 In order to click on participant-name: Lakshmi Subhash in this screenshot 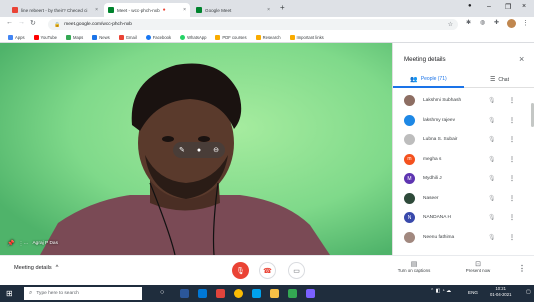, I will do `click(442, 100)`.